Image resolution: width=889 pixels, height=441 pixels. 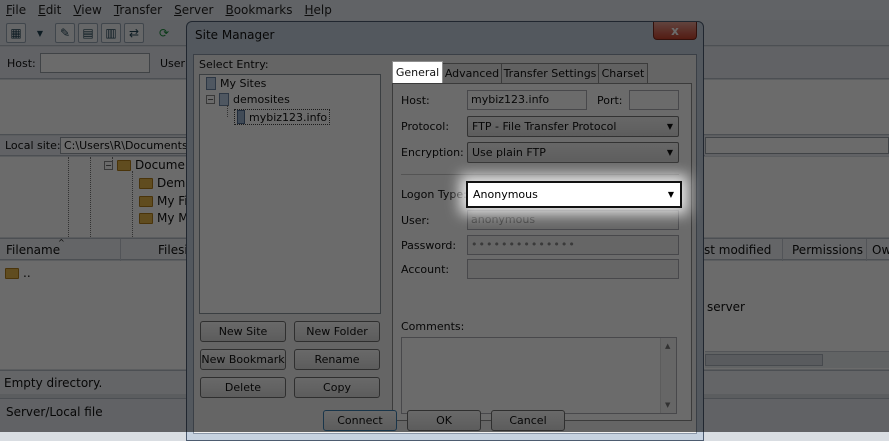 I want to click on password-label: Password:, so click(x=429, y=245).